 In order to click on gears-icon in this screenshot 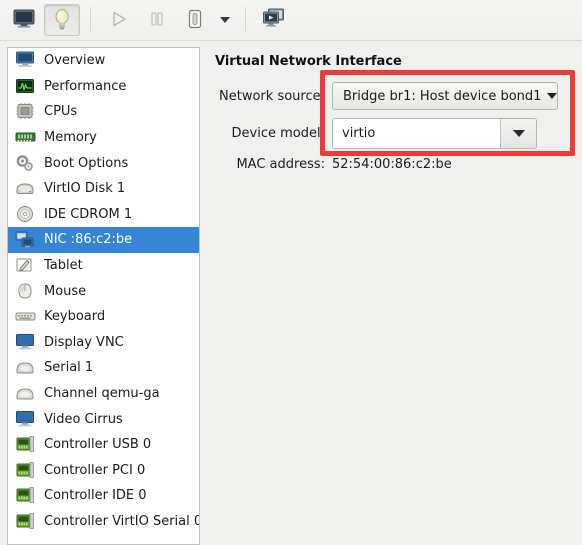, I will do `click(25, 163)`.